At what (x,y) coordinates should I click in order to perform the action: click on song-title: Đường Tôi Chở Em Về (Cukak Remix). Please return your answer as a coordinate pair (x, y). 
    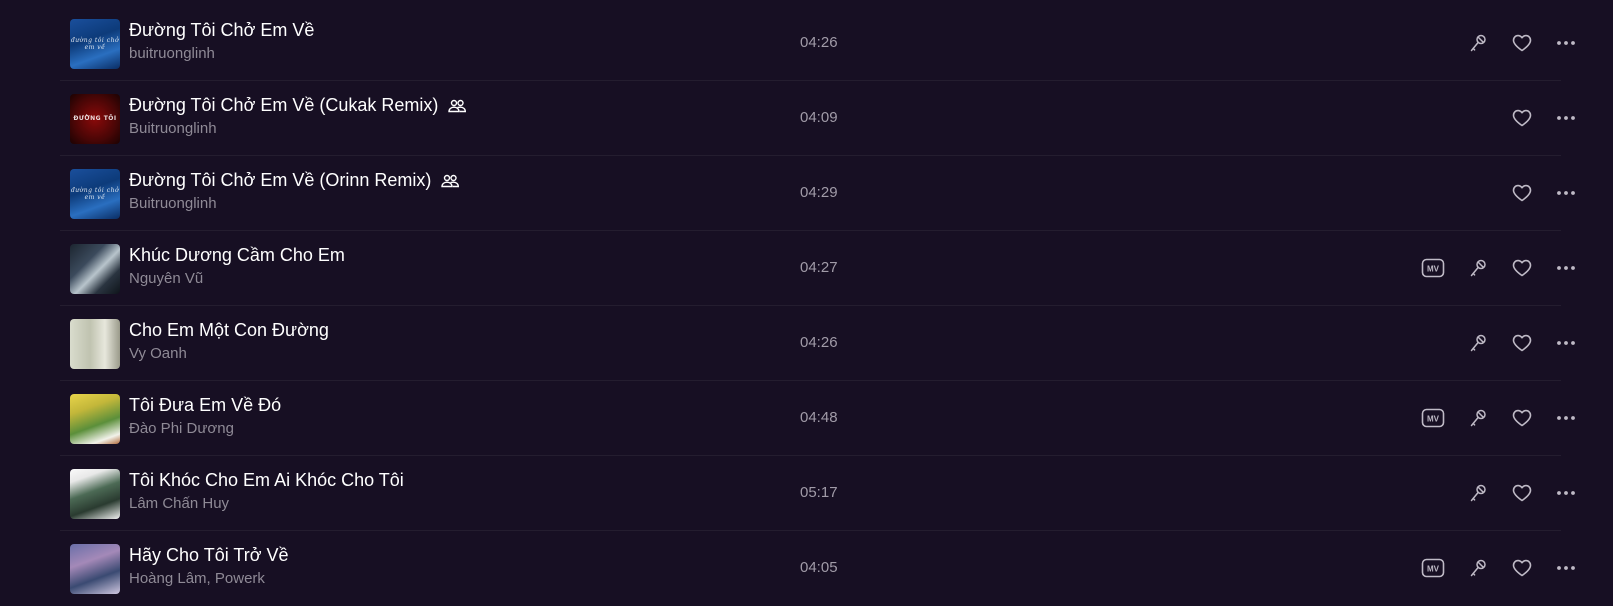
    Looking at the image, I should click on (283, 105).